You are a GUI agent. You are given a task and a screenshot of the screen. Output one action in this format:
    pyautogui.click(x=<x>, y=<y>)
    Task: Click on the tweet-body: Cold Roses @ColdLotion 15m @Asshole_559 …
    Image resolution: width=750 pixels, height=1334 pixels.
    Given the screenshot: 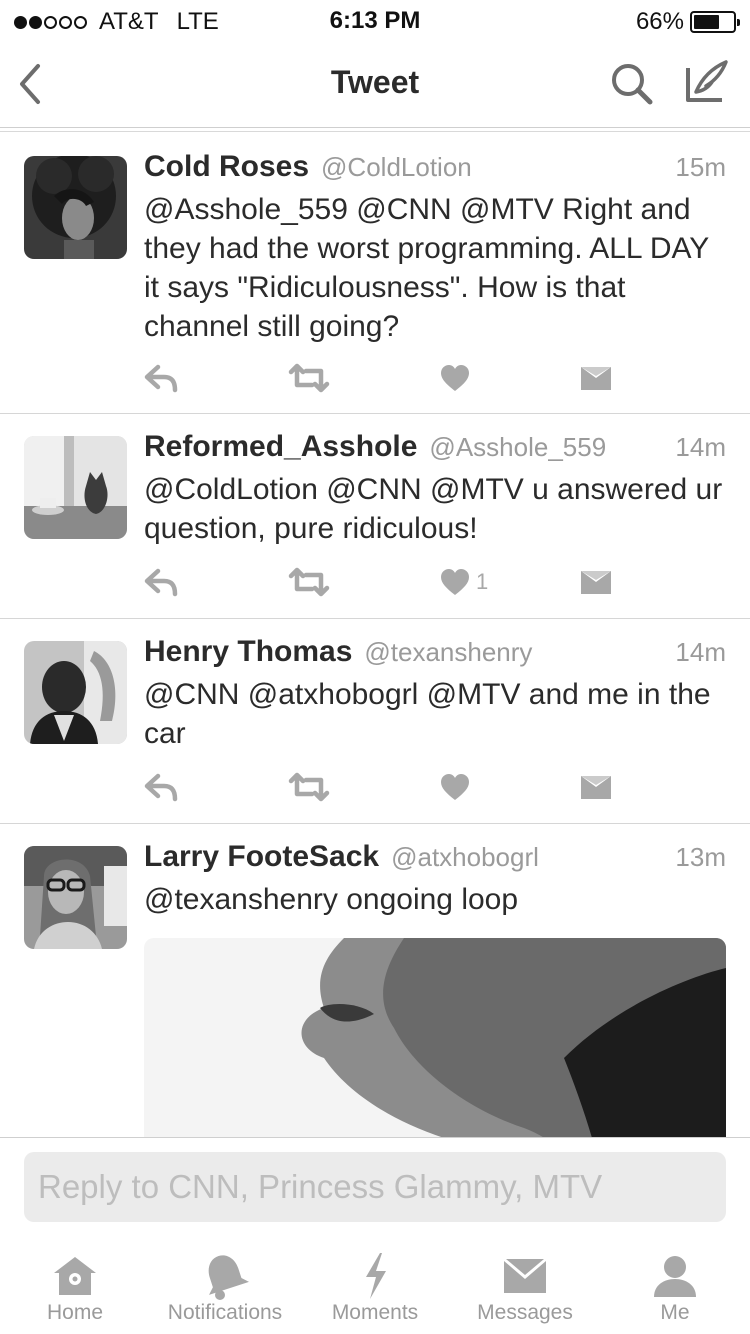 What is the action you would take?
    pyautogui.click(x=435, y=248)
    